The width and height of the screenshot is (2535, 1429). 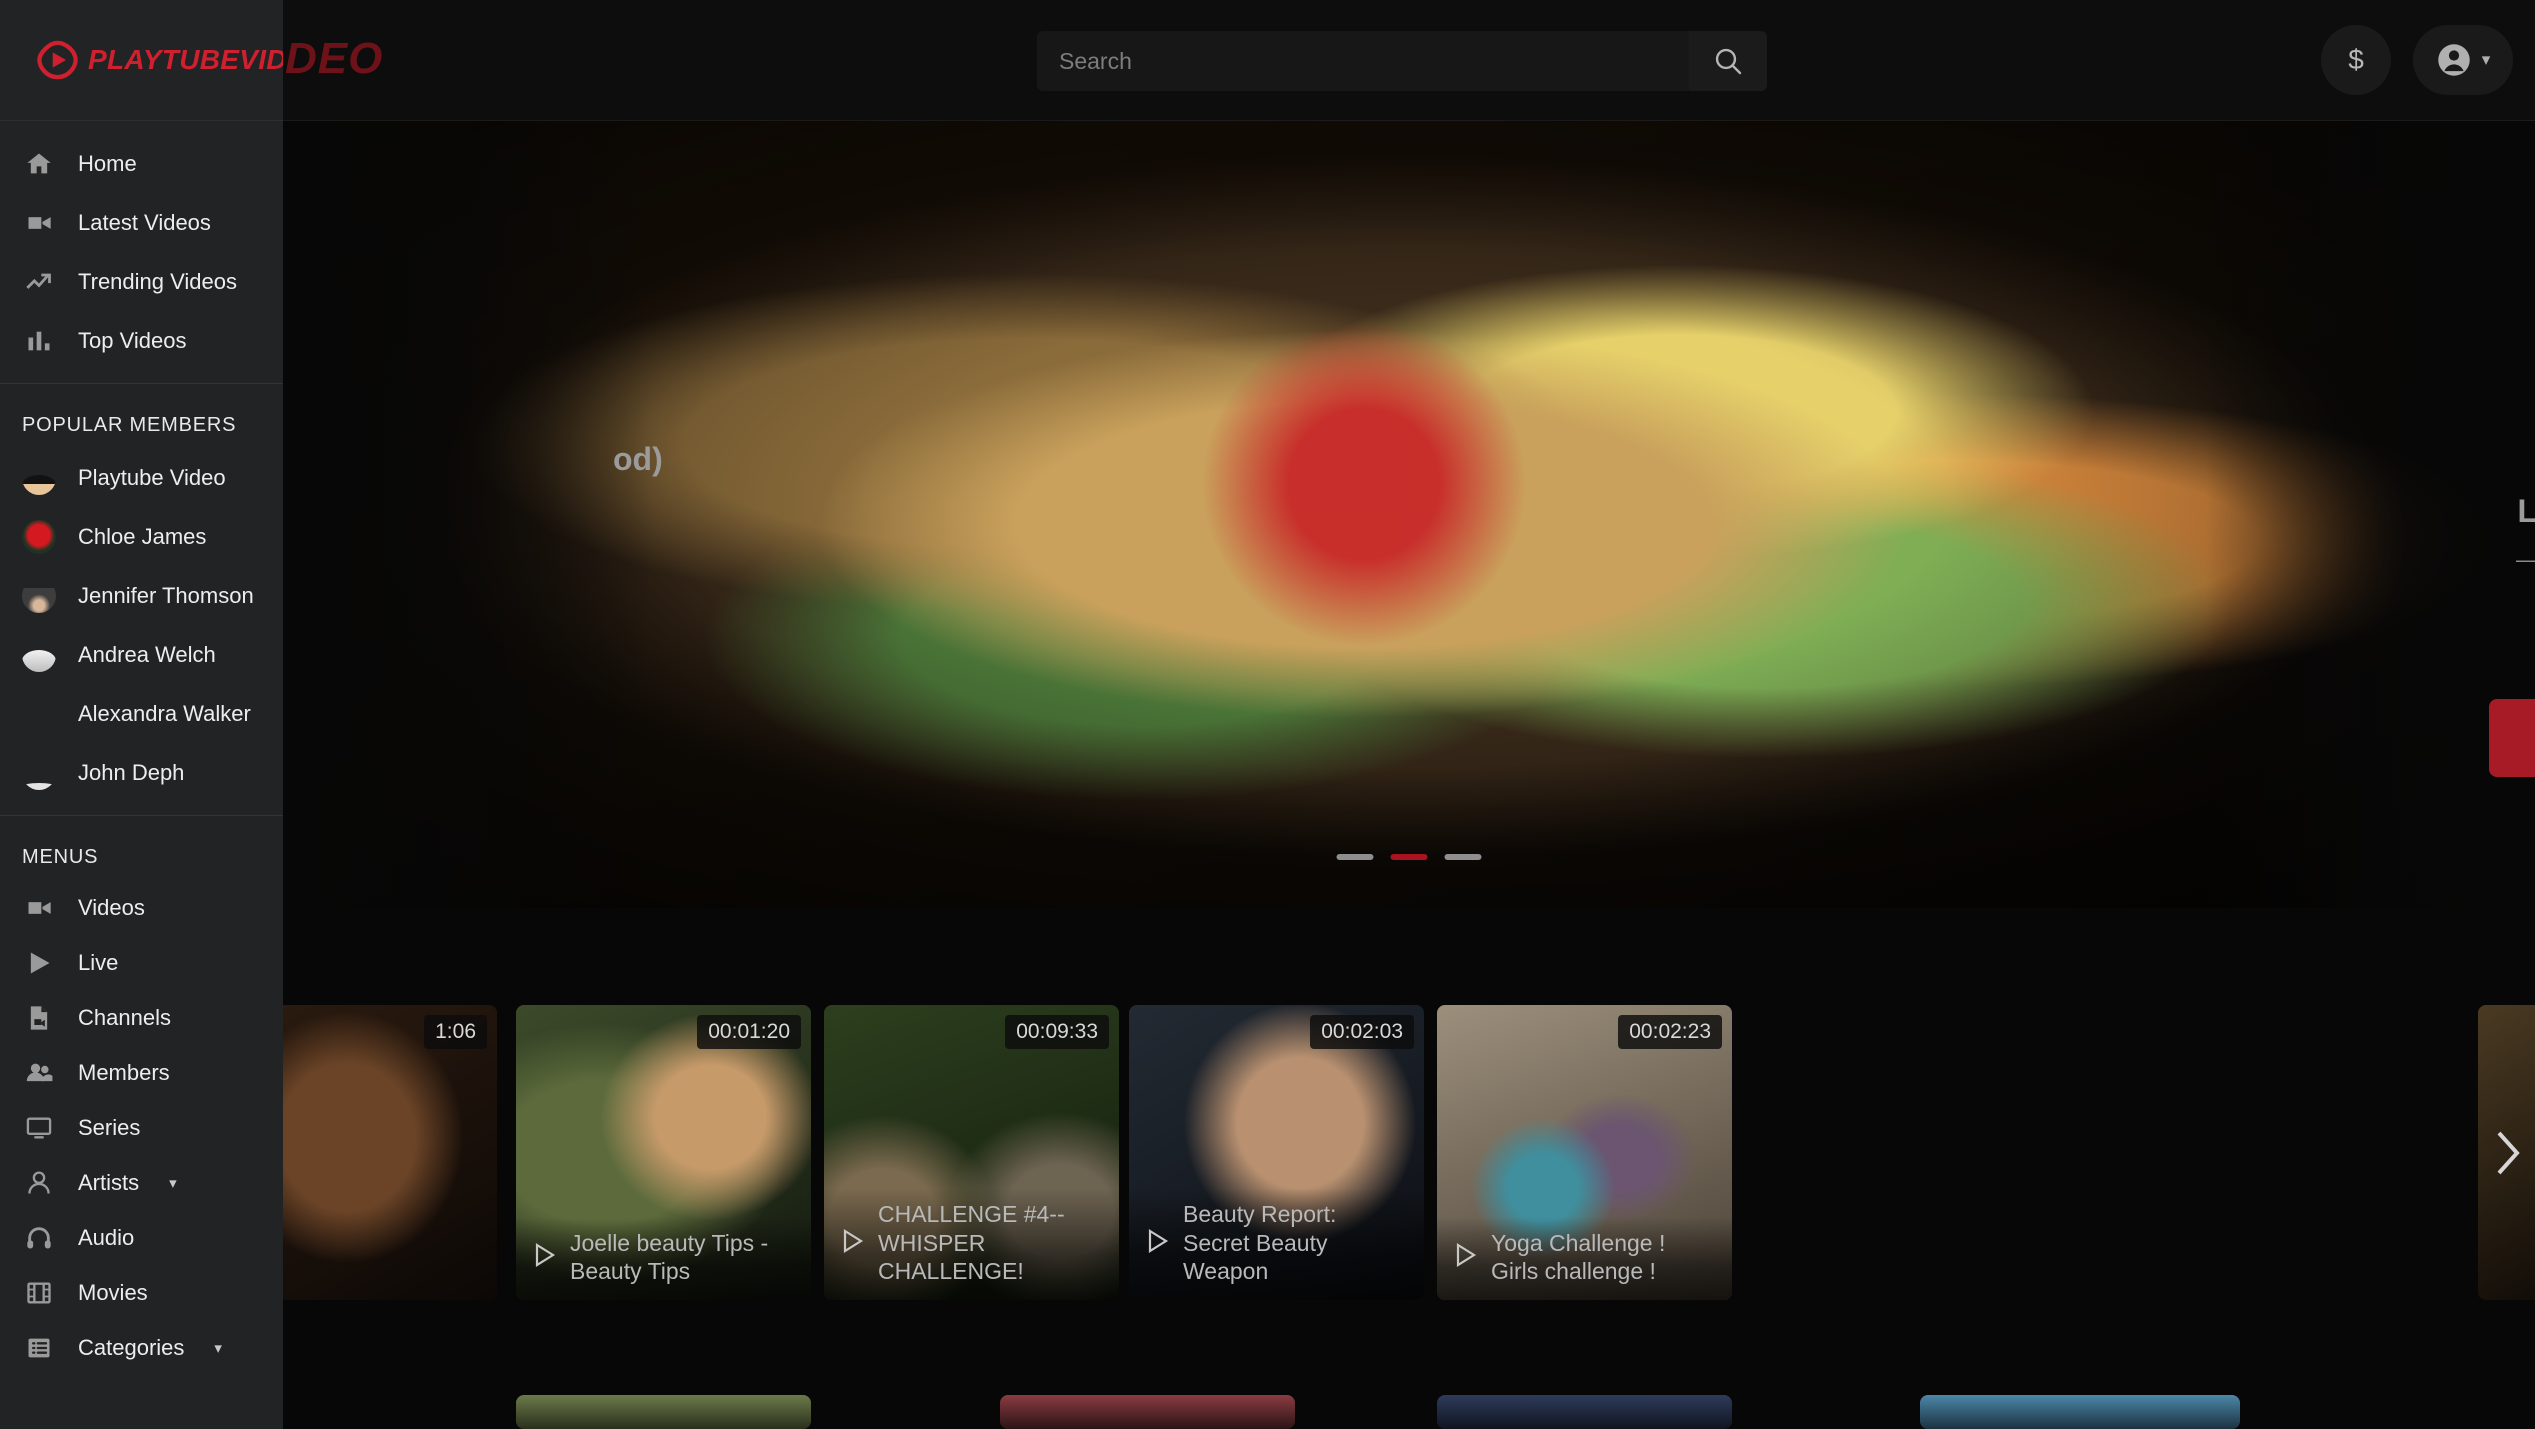 I want to click on sidebar-member-alexandra-walker: Alexandra Walker, so click(x=141, y=713).